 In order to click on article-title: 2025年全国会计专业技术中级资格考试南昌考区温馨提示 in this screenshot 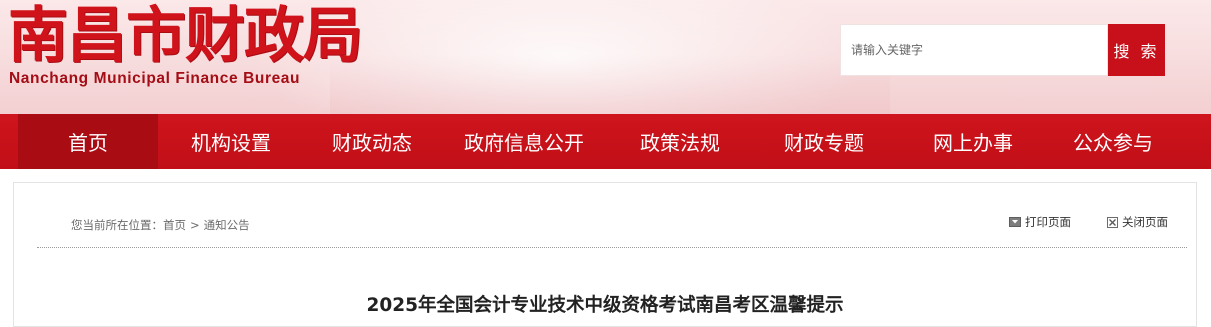, I will do `click(605, 305)`.